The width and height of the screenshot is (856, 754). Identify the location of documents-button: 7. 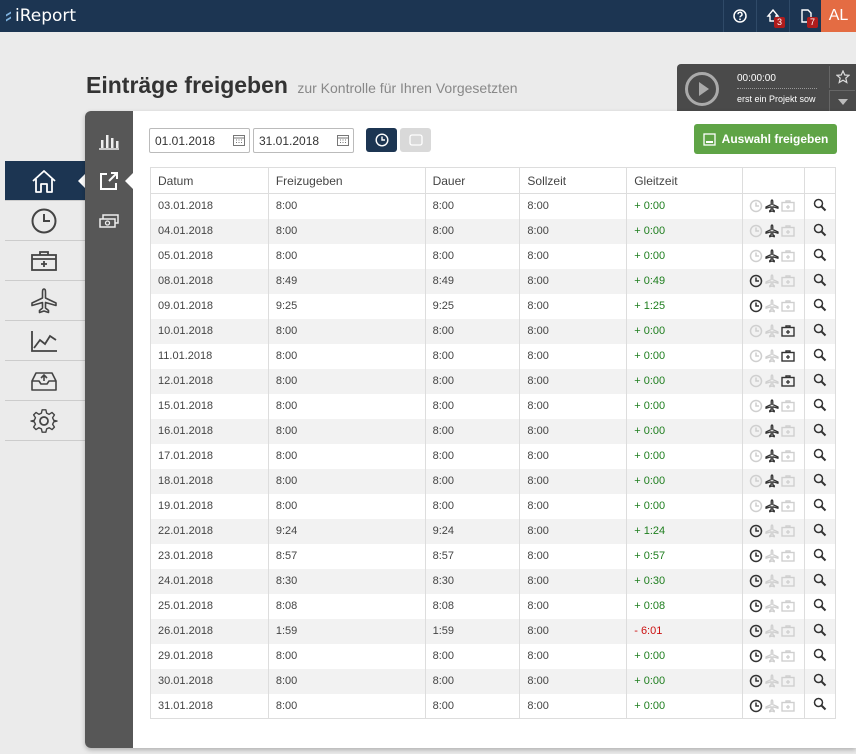
(805, 16).